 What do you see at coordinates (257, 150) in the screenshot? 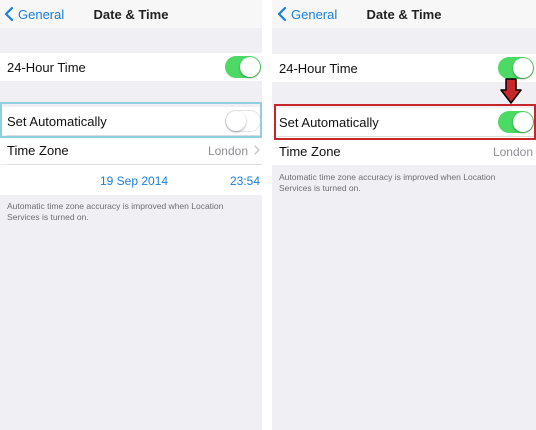
I see `chevron-right-icon` at bounding box center [257, 150].